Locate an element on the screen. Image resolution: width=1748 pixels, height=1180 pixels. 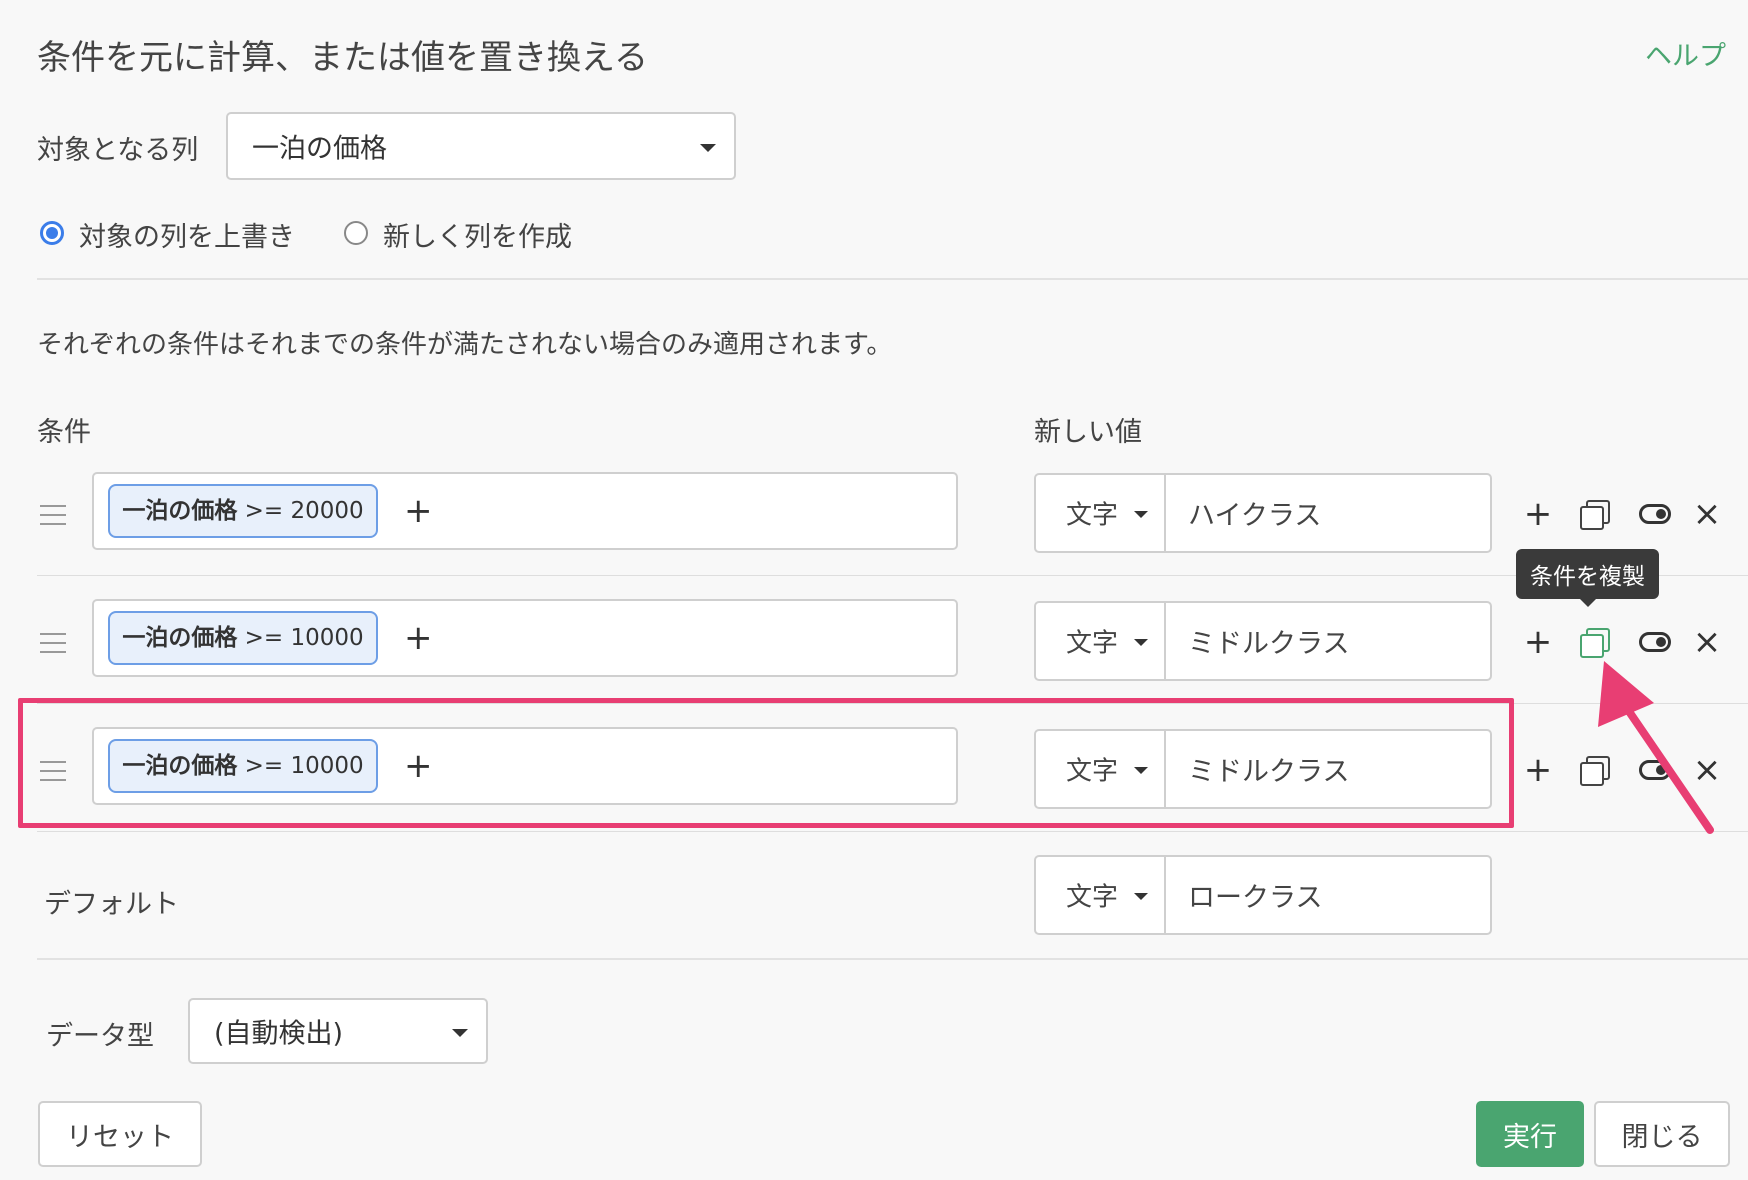
data-type-select: (自動検出) is located at coordinates (338, 1031).